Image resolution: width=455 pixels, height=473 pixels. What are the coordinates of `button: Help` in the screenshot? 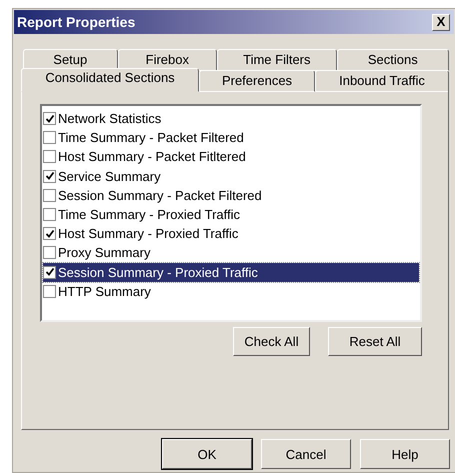 It's located at (405, 454).